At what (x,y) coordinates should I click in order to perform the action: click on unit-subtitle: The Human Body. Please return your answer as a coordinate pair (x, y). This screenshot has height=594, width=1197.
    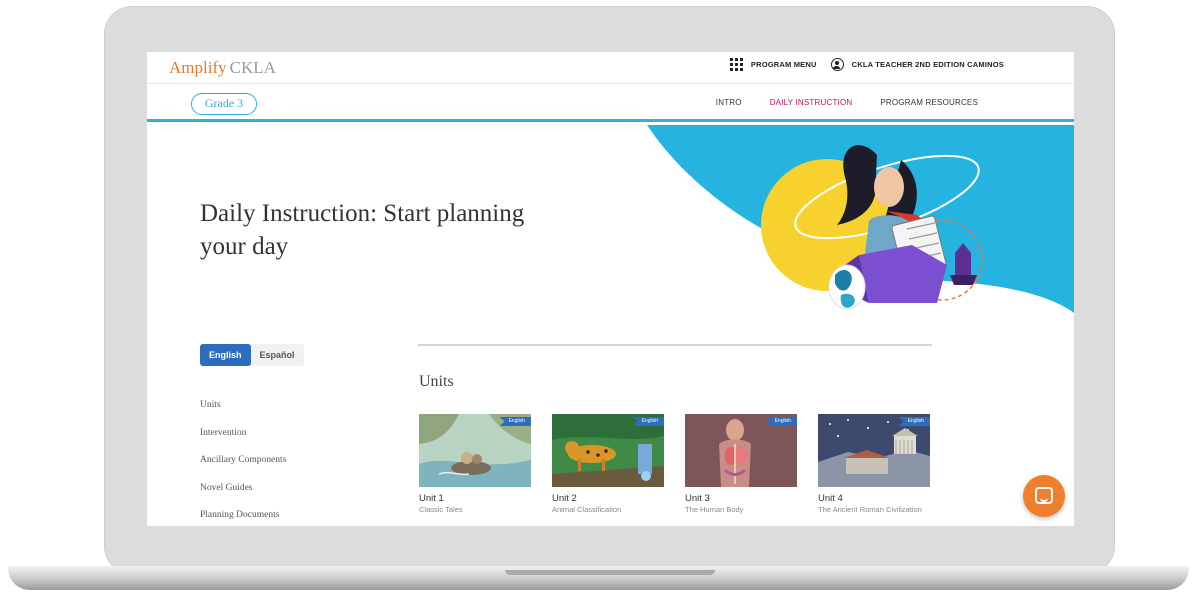
    Looking at the image, I should click on (714, 509).